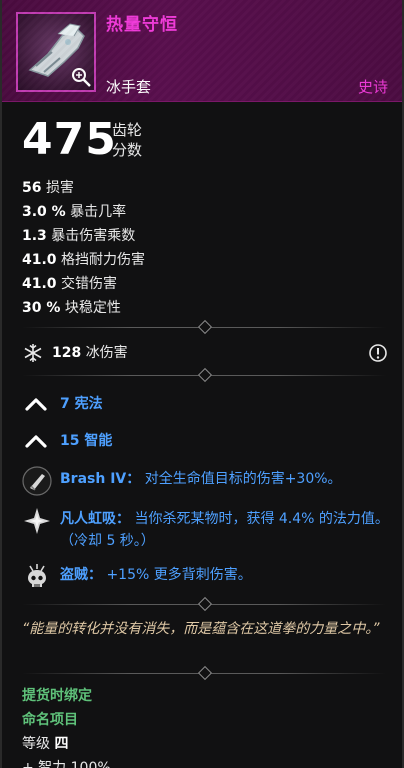 The width and height of the screenshot is (404, 768). Describe the element at coordinates (34, 236) in the screenshot. I see `stat-value: 1.3` at that location.